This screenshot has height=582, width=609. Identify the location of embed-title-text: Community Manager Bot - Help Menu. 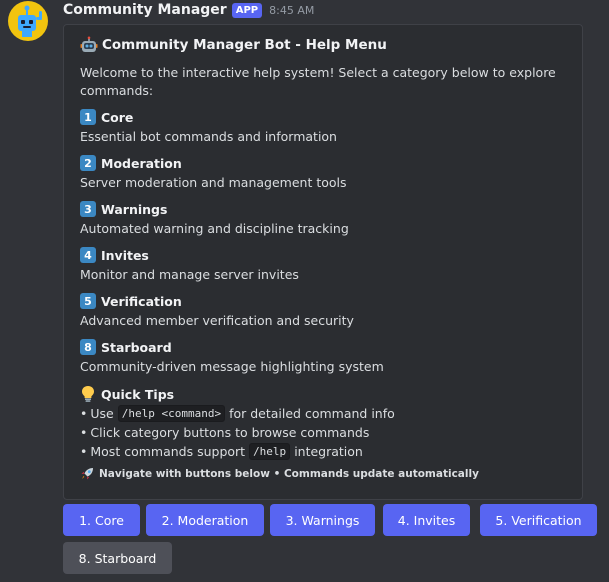
(244, 45).